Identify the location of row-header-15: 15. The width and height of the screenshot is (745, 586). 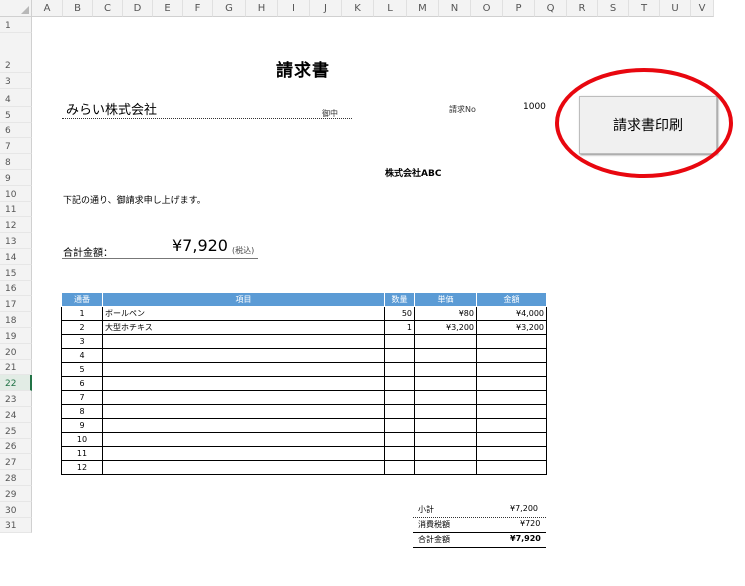
(16, 272).